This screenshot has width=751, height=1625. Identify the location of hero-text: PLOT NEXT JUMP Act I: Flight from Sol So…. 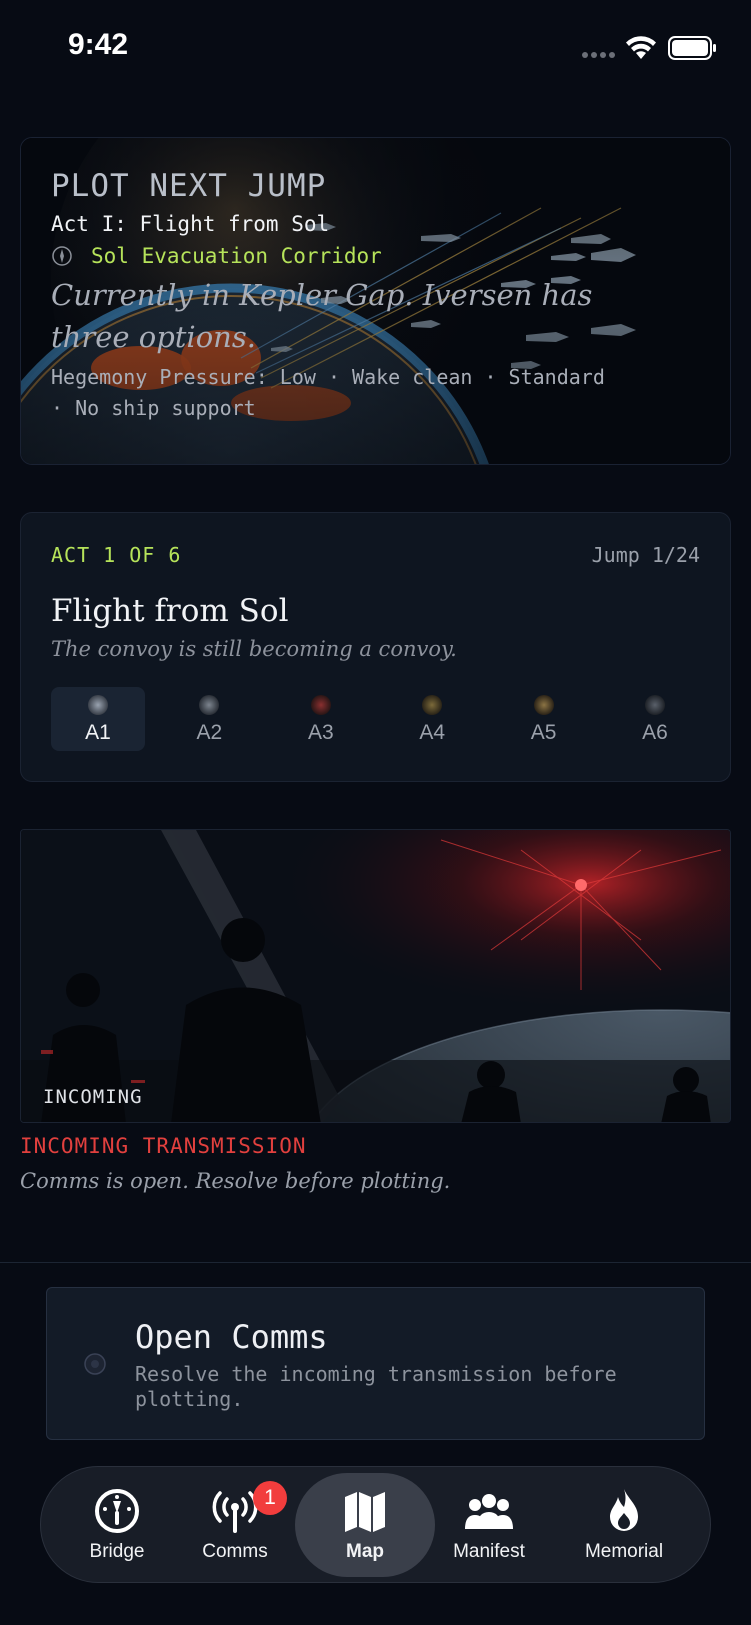
(376, 296).